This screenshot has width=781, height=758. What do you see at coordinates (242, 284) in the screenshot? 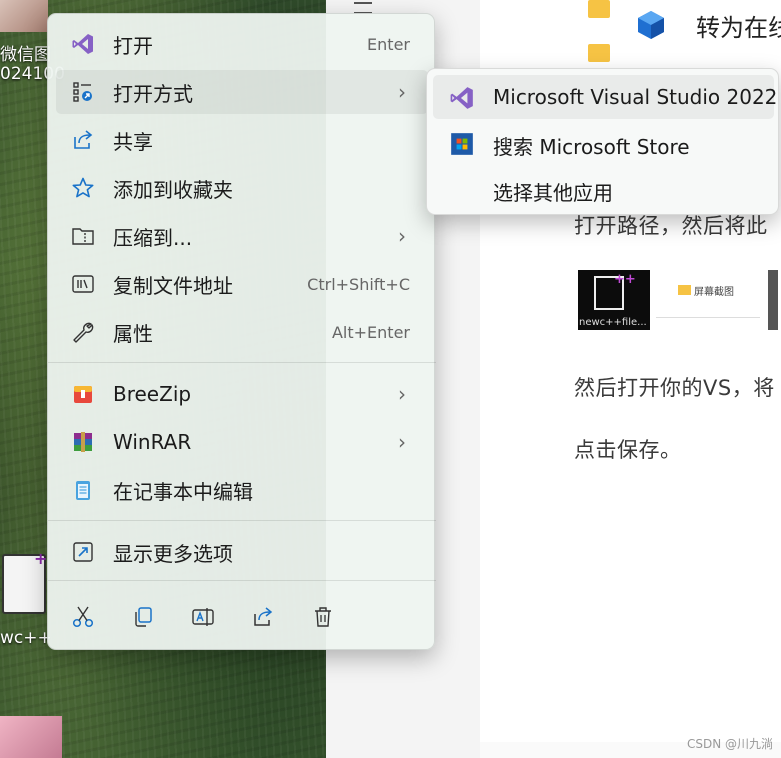
I see `menu-item-copy-path: 复制文件地址 Ctrl+Shift+C` at bounding box center [242, 284].